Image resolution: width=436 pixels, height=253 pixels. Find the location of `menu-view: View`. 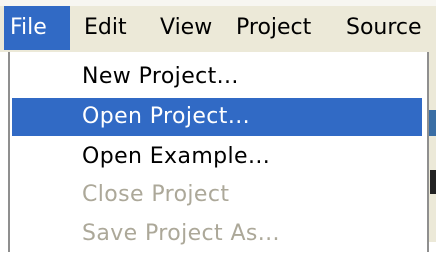

menu-view: View is located at coordinates (192, 28).